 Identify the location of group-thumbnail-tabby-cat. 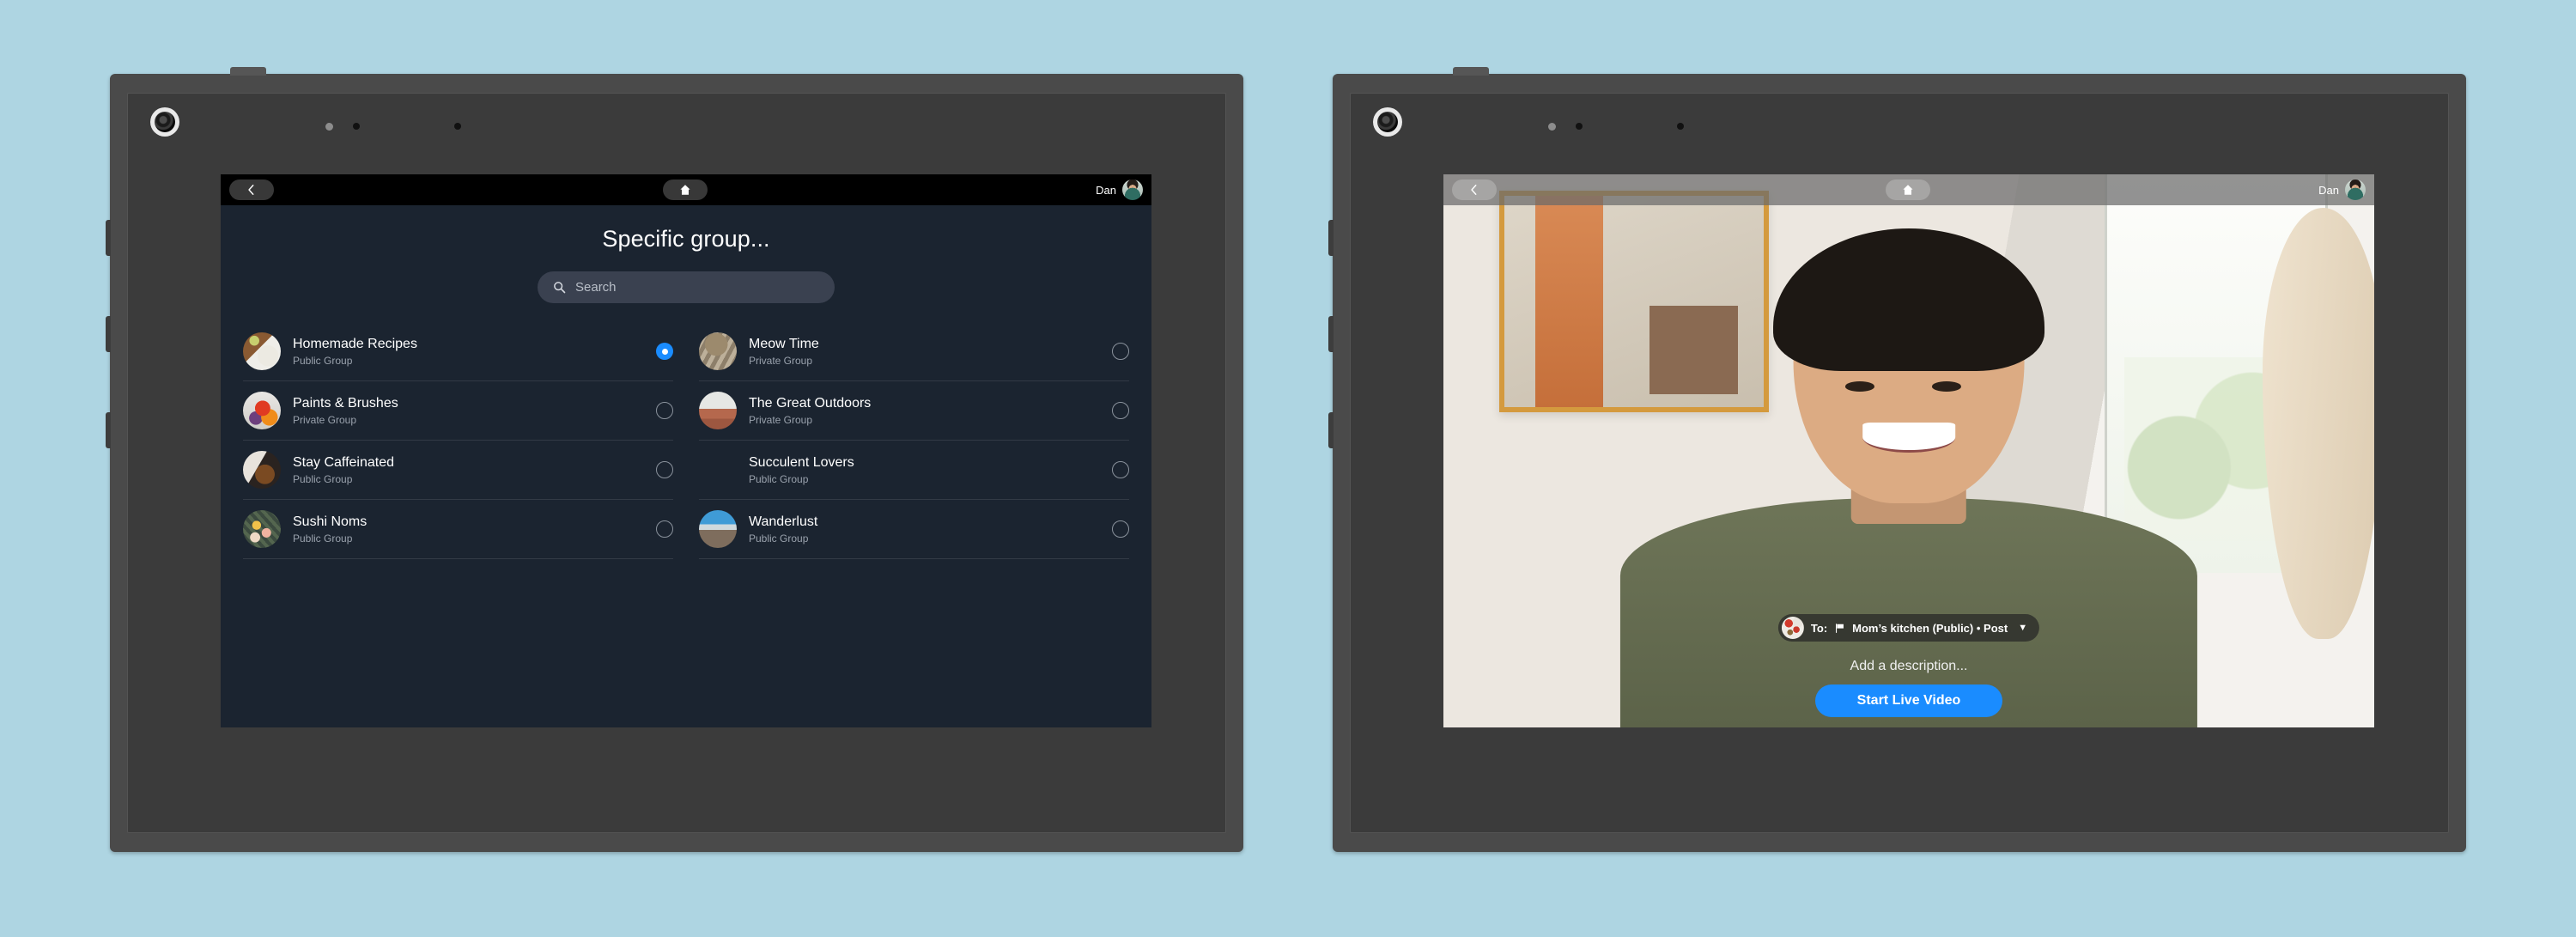
(718, 351).